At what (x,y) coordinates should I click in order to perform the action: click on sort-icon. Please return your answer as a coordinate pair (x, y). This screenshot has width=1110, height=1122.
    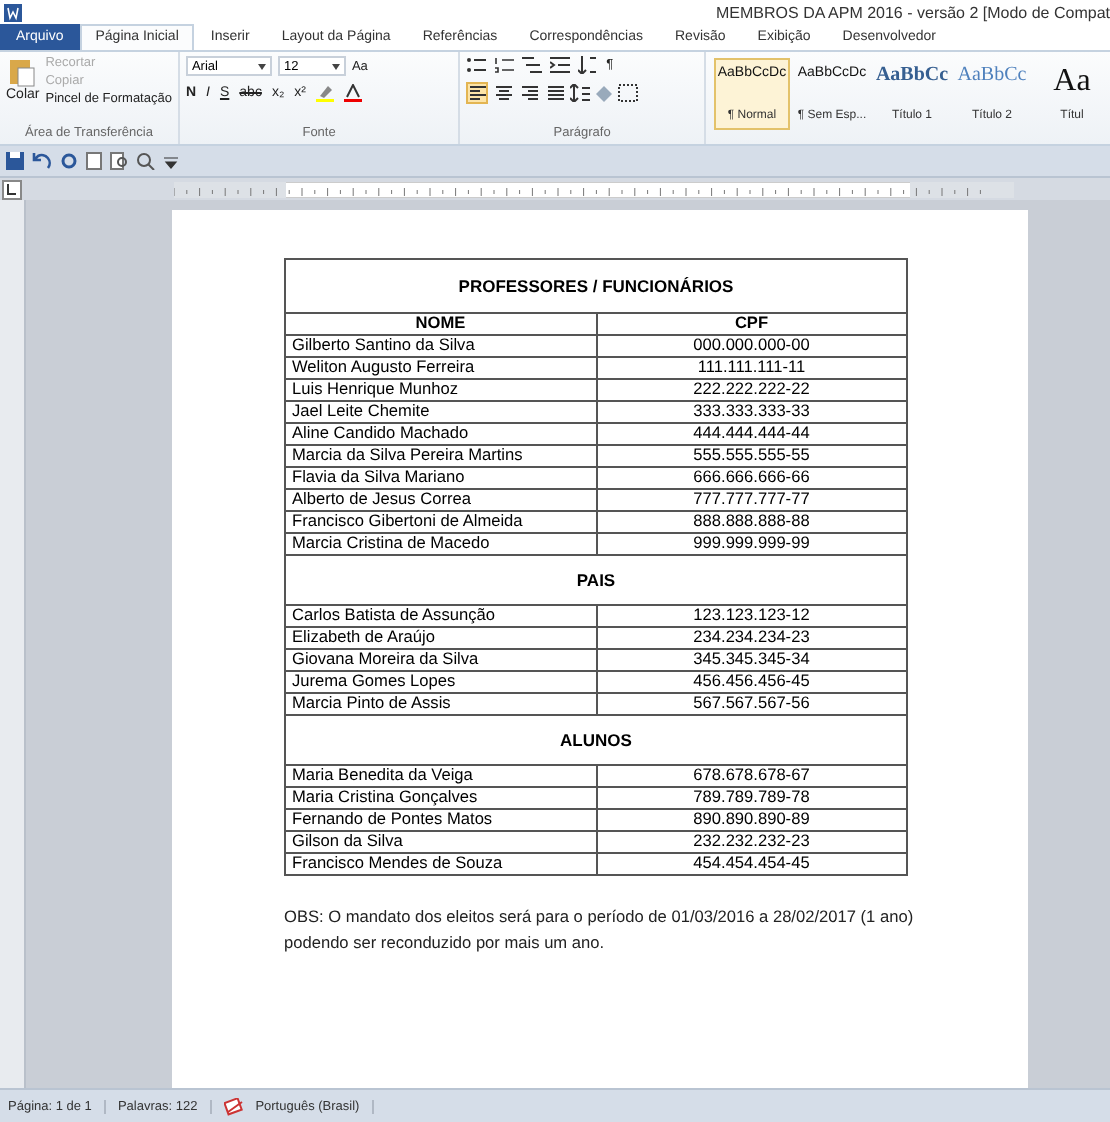
    Looking at the image, I should click on (588, 65).